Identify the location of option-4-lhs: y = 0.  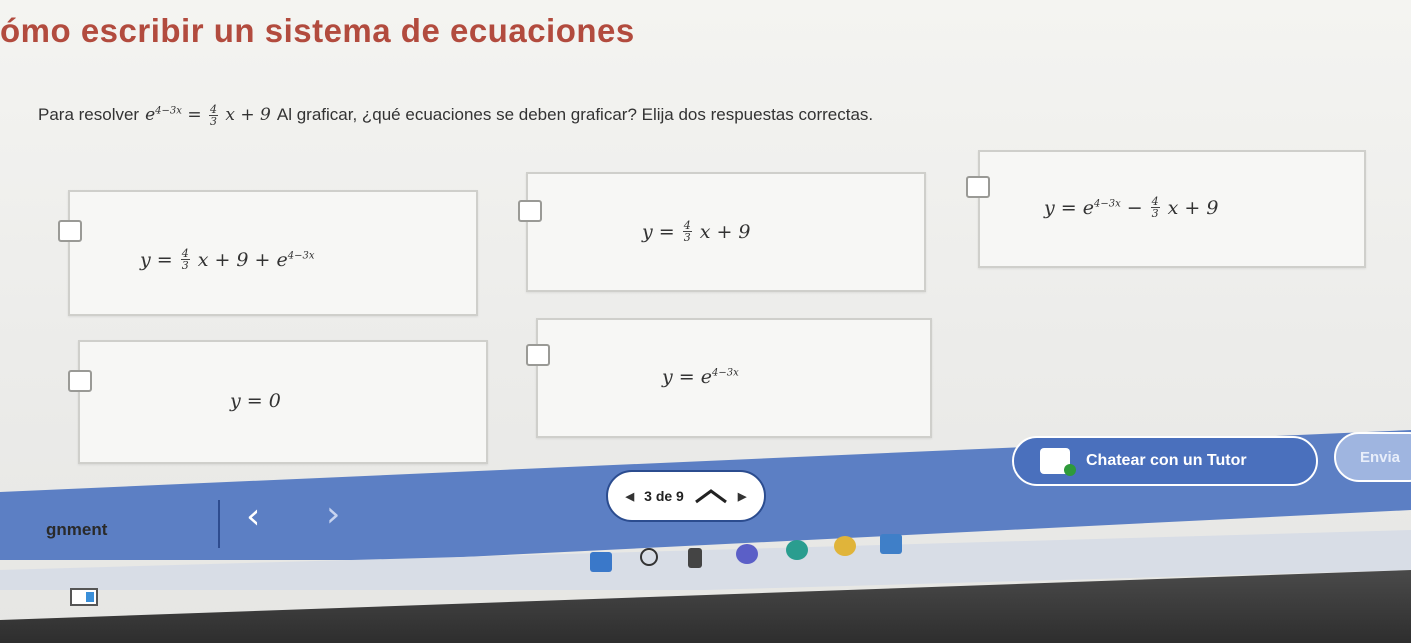
(255, 401).